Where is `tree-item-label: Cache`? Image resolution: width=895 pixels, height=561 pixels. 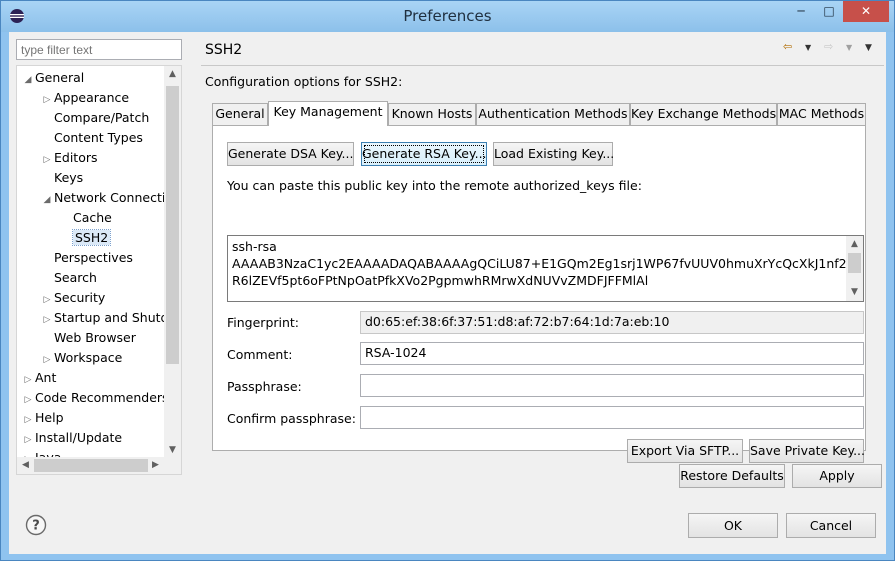 tree-item-label: Cache is located at coordinates (92, 217).